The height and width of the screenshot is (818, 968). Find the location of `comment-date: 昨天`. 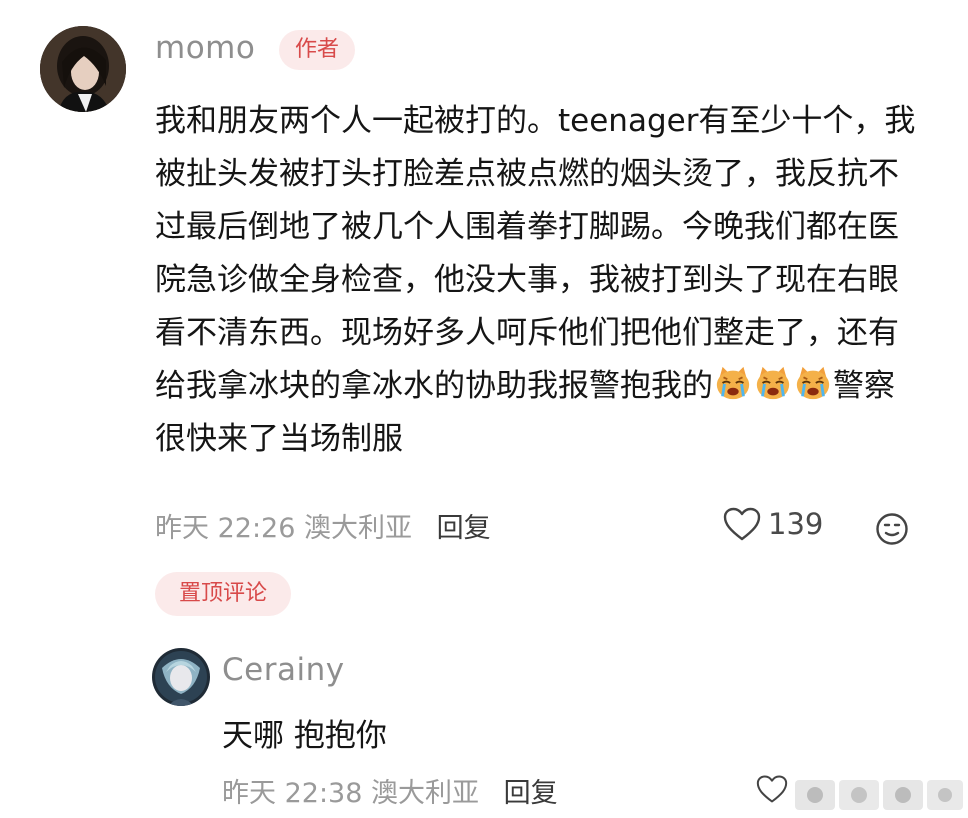

comment-date: 昨天 is located at coordinates (182, 528).